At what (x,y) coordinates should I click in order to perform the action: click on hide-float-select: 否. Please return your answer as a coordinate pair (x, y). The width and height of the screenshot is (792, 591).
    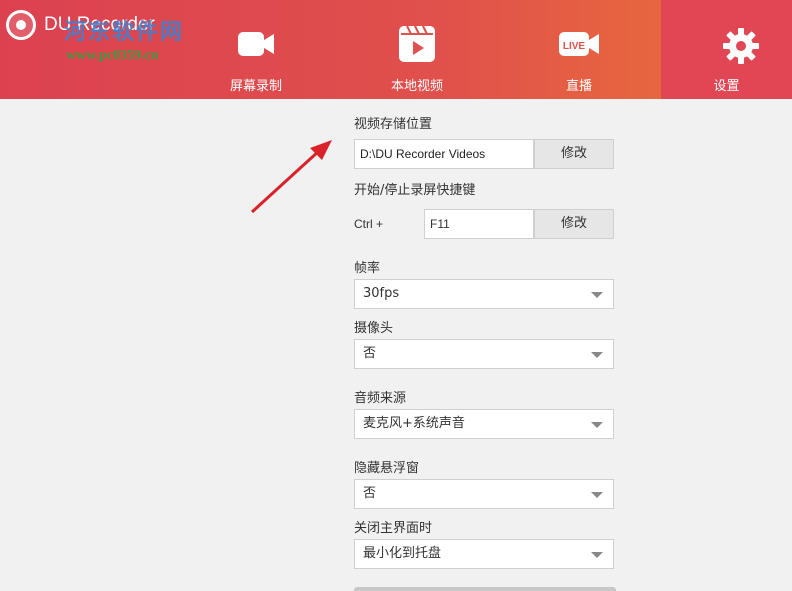
    Looking at the image, I should click on (484, 494).